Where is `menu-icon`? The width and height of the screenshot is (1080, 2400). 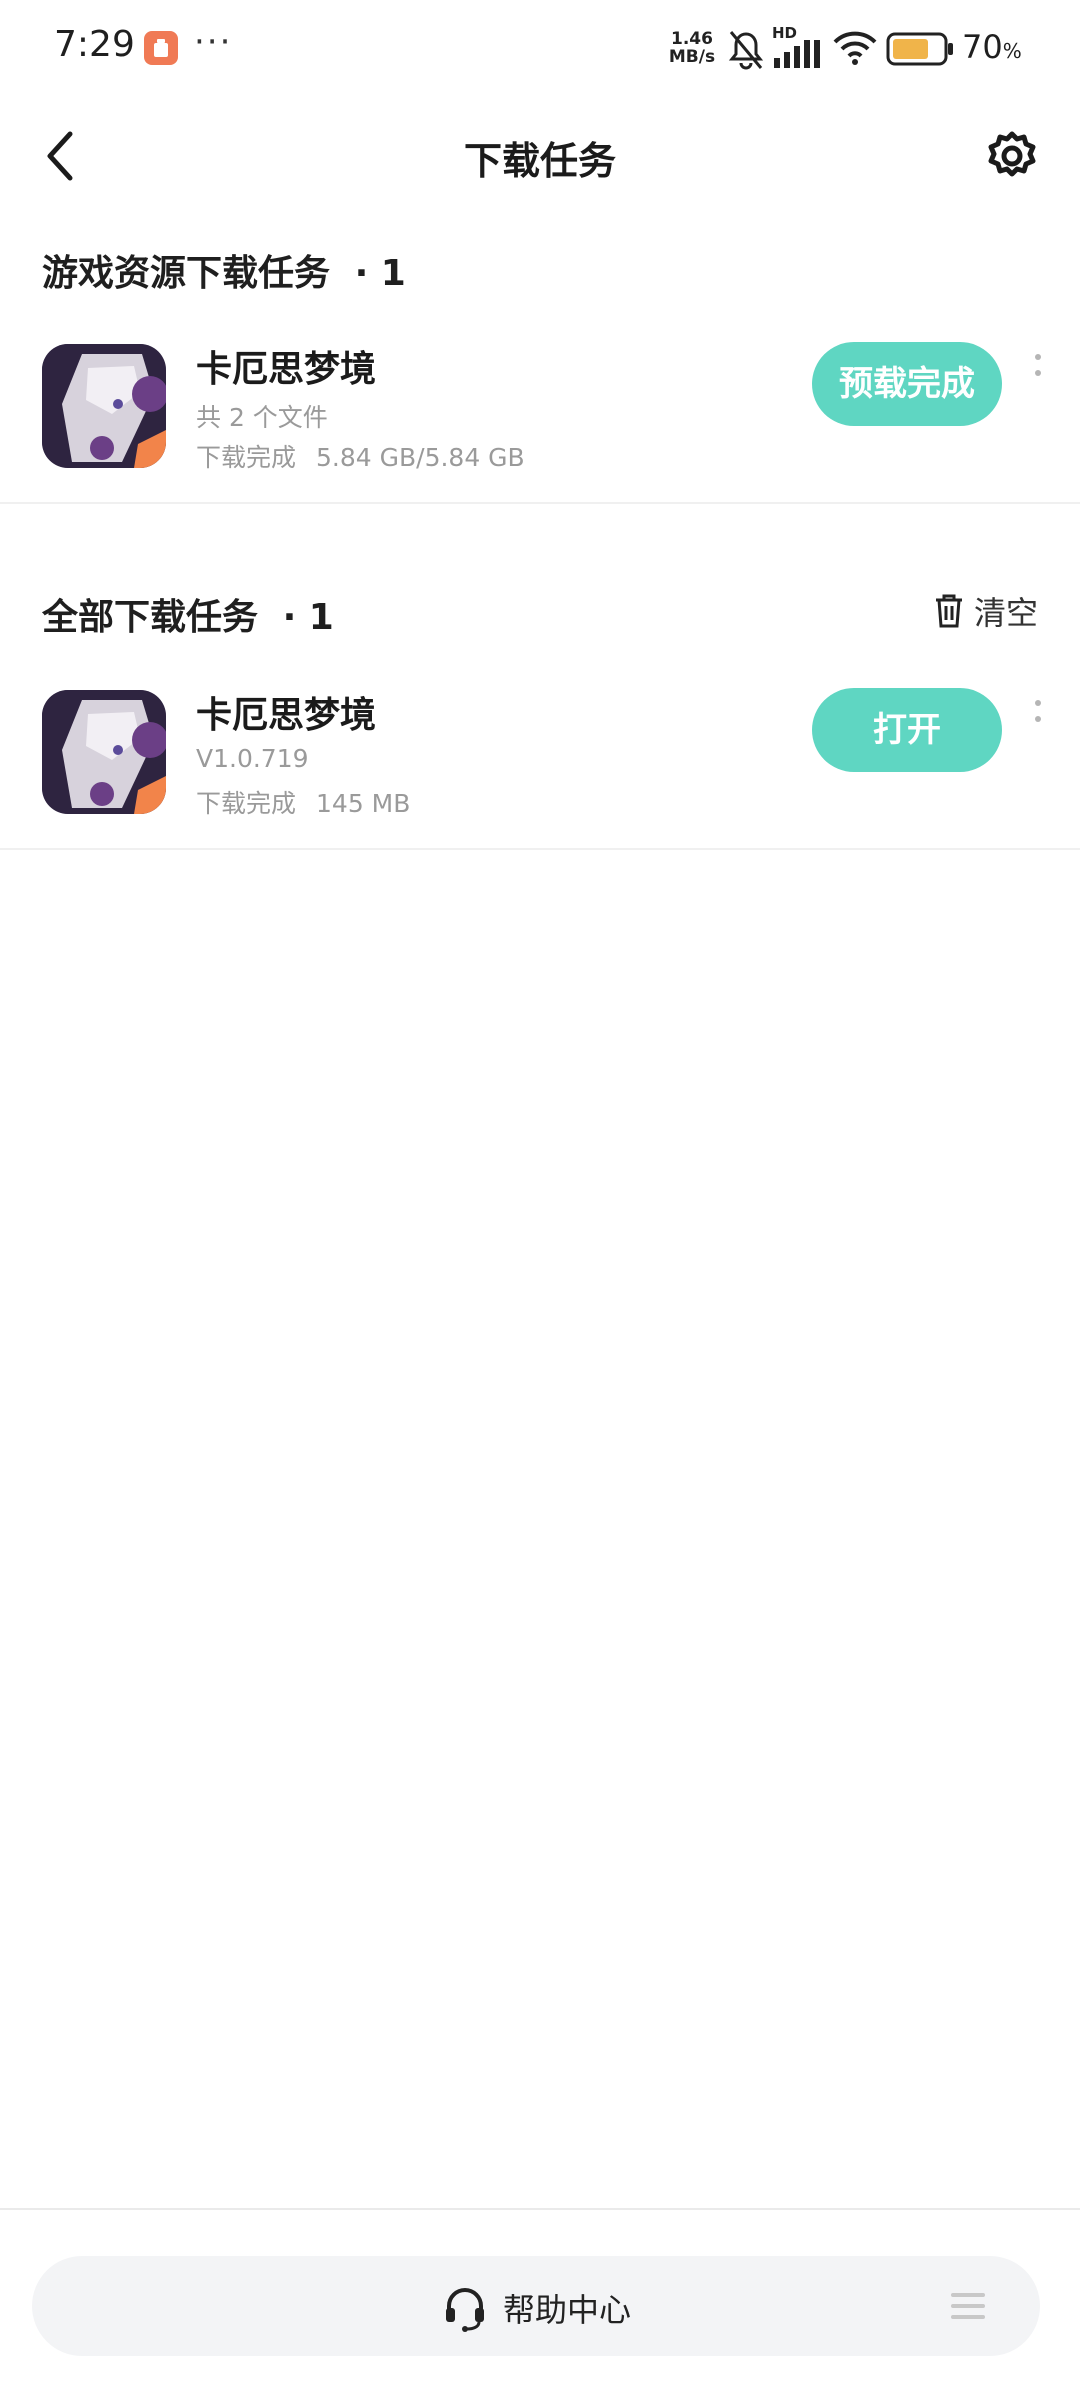
menu-icon is located at coordinates (968, 2306).